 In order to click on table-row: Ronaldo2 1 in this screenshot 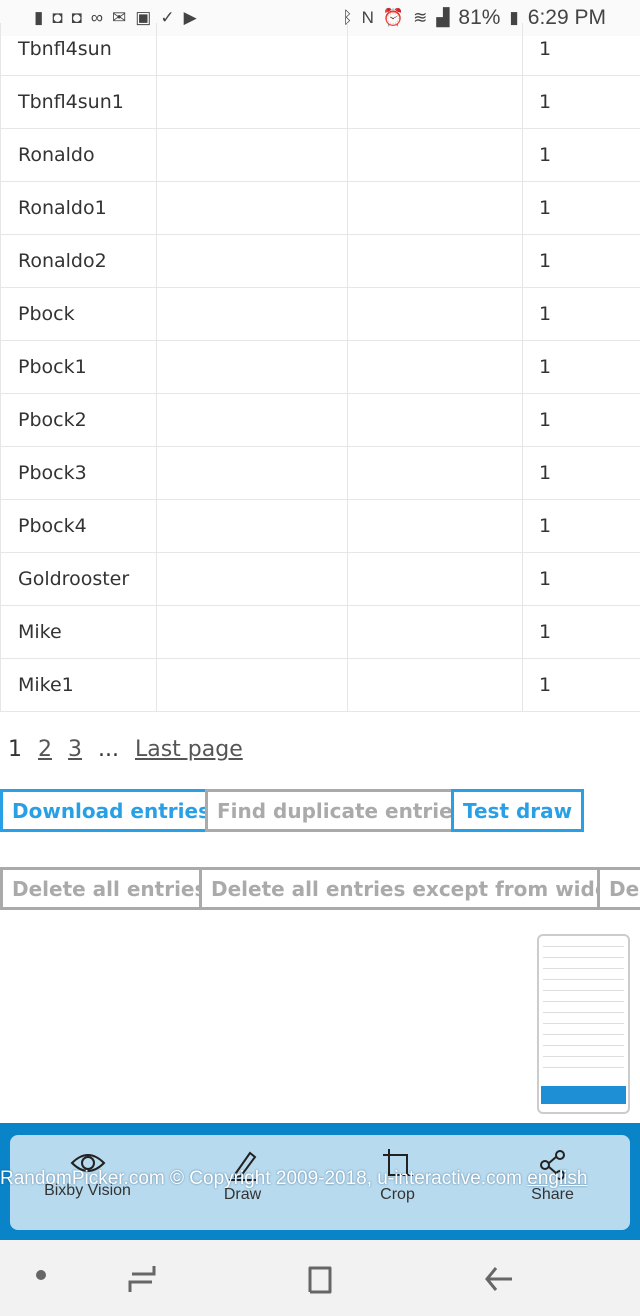, I will do `click(320, 261)`.